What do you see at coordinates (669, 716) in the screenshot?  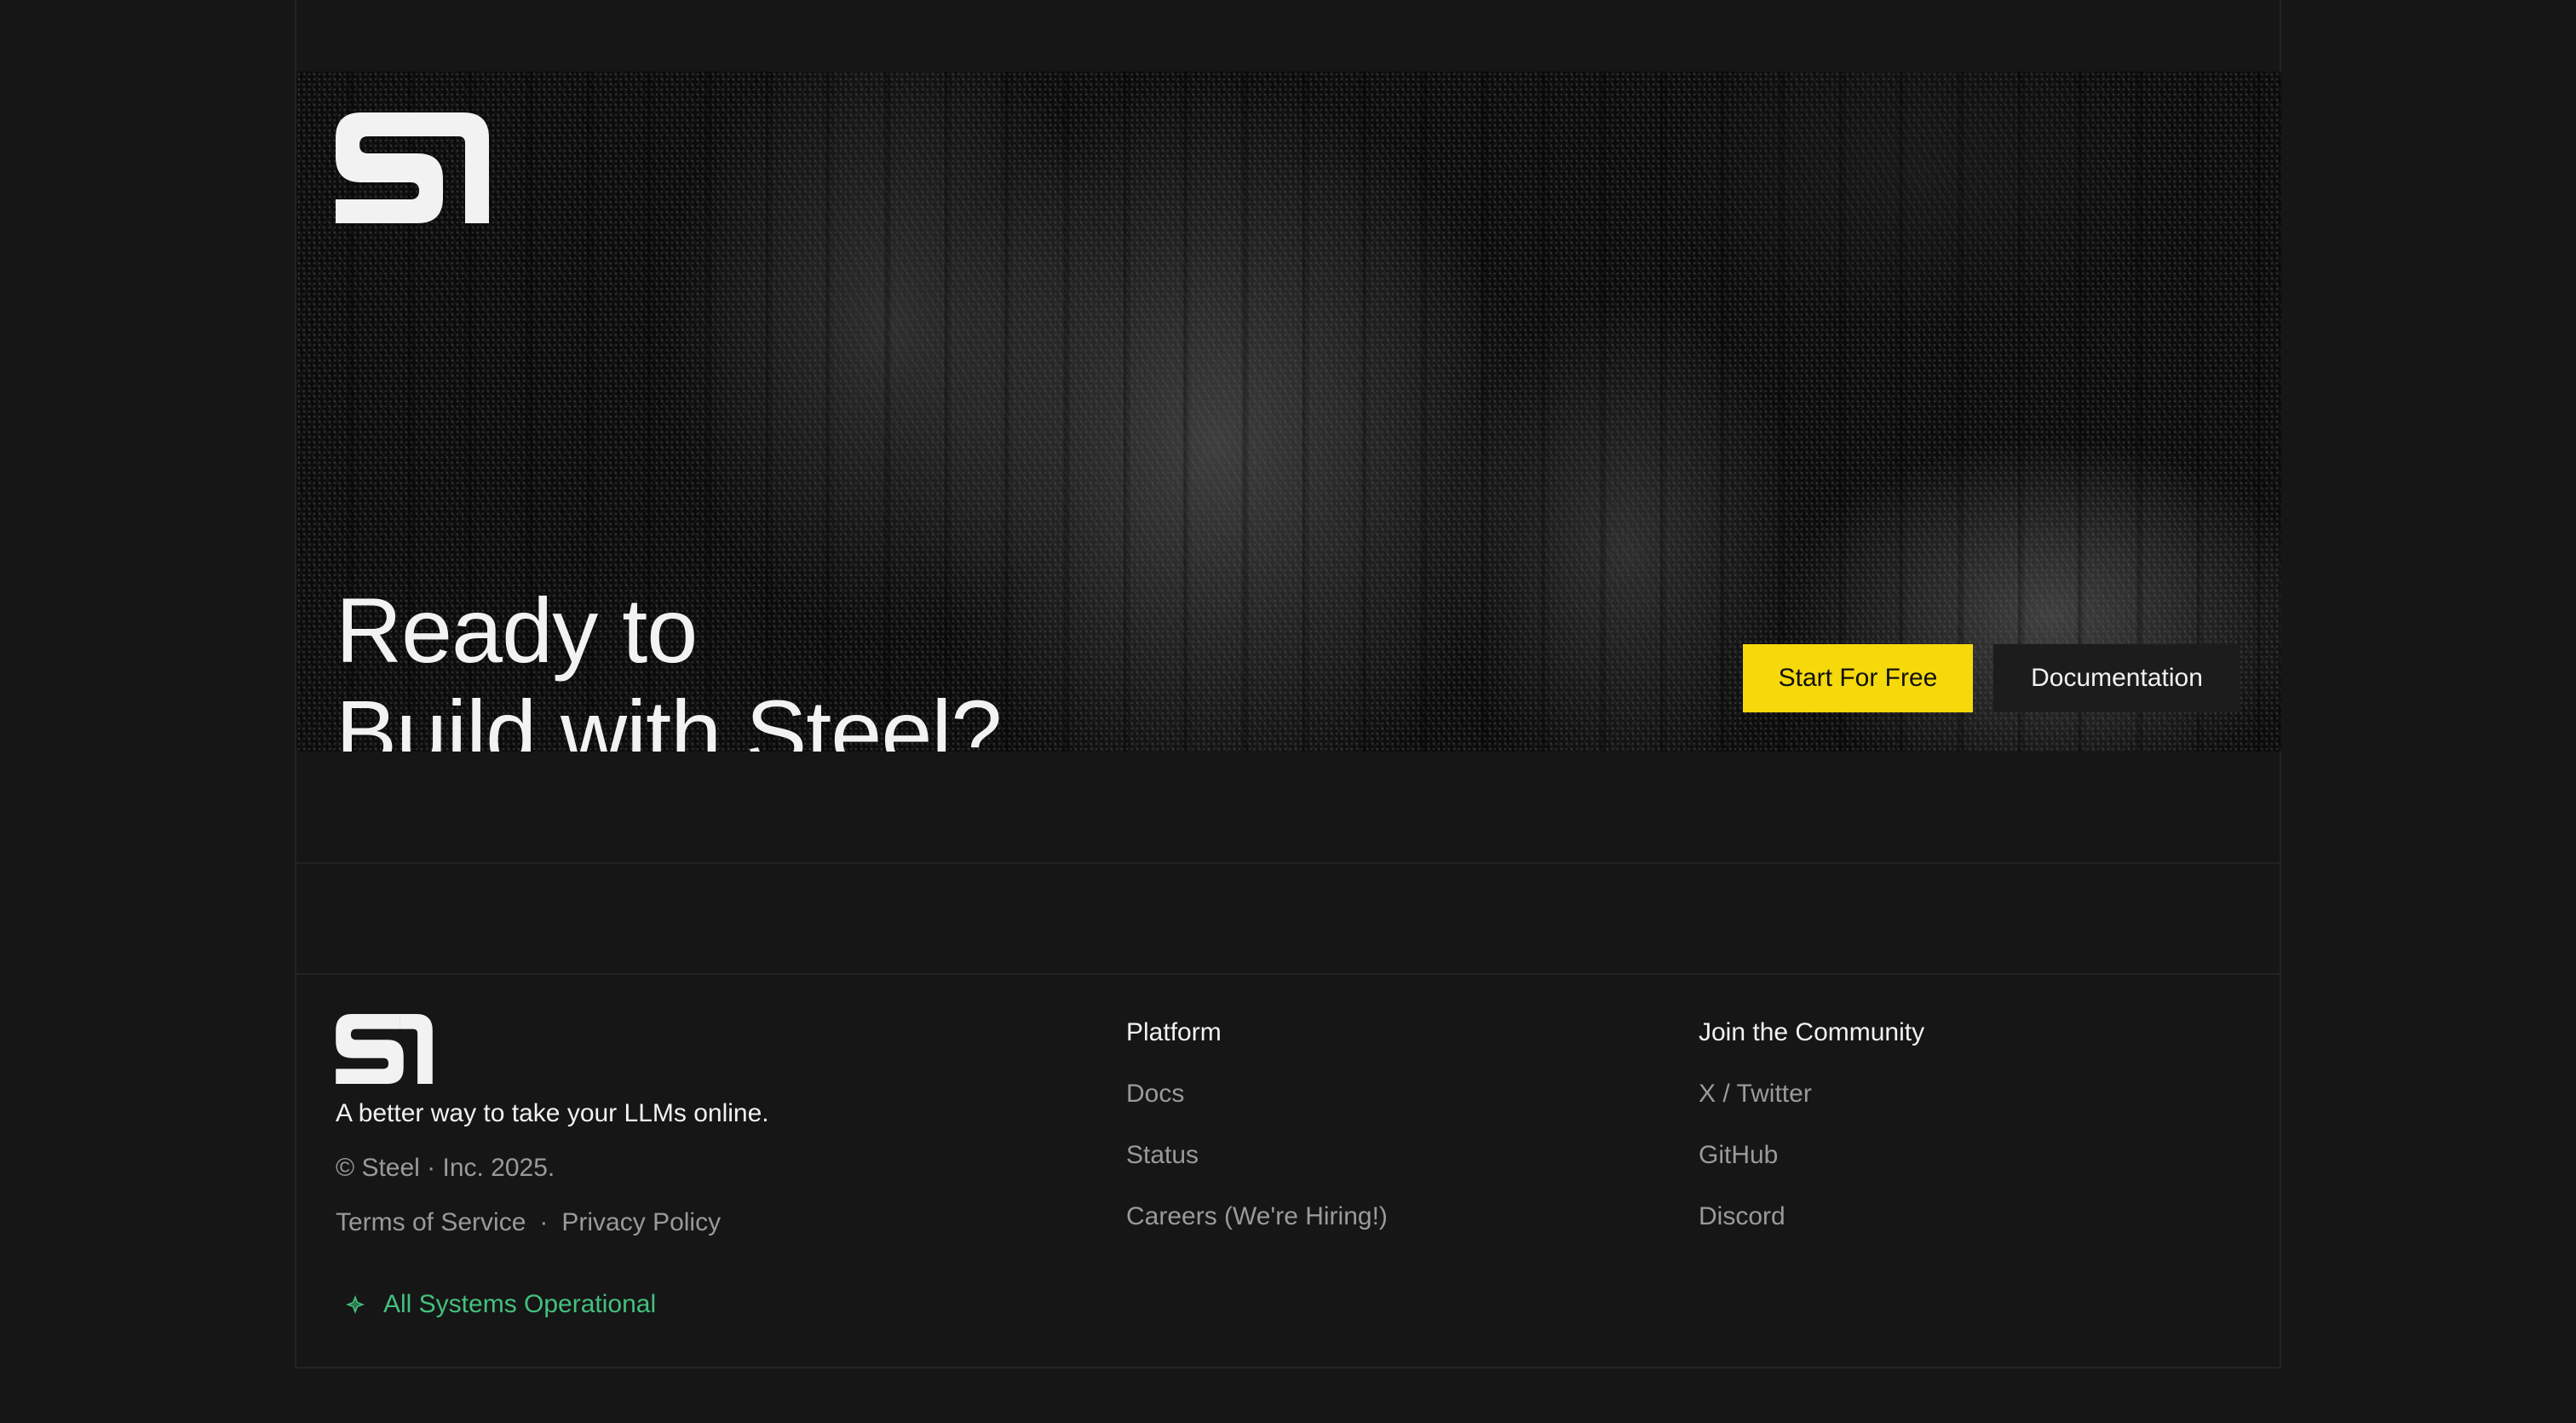 I see `cta-heading-line-2: Build with Steel?` at bounding box center [669, 716].